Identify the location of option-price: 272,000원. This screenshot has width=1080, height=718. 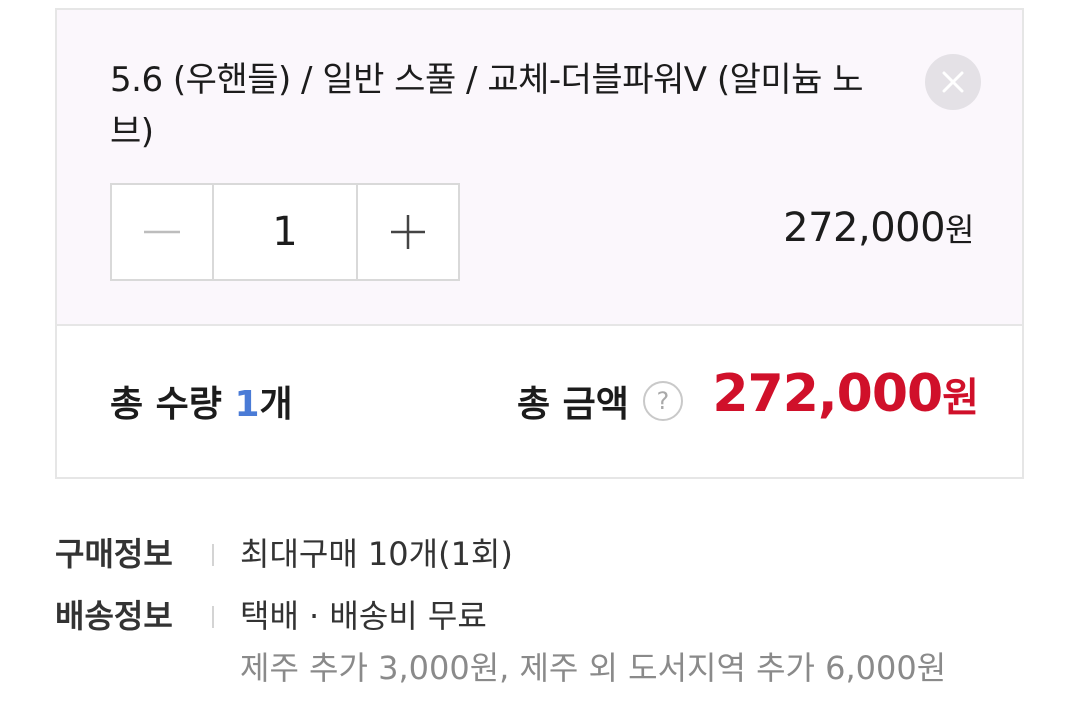
(878, 228).